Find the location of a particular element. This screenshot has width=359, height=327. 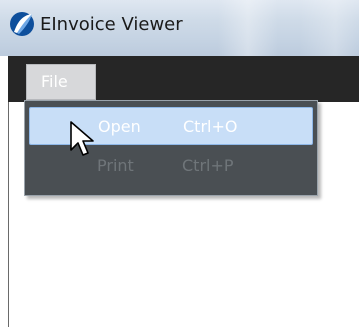

menu-file-label: File is located at coordinates (54, 81).